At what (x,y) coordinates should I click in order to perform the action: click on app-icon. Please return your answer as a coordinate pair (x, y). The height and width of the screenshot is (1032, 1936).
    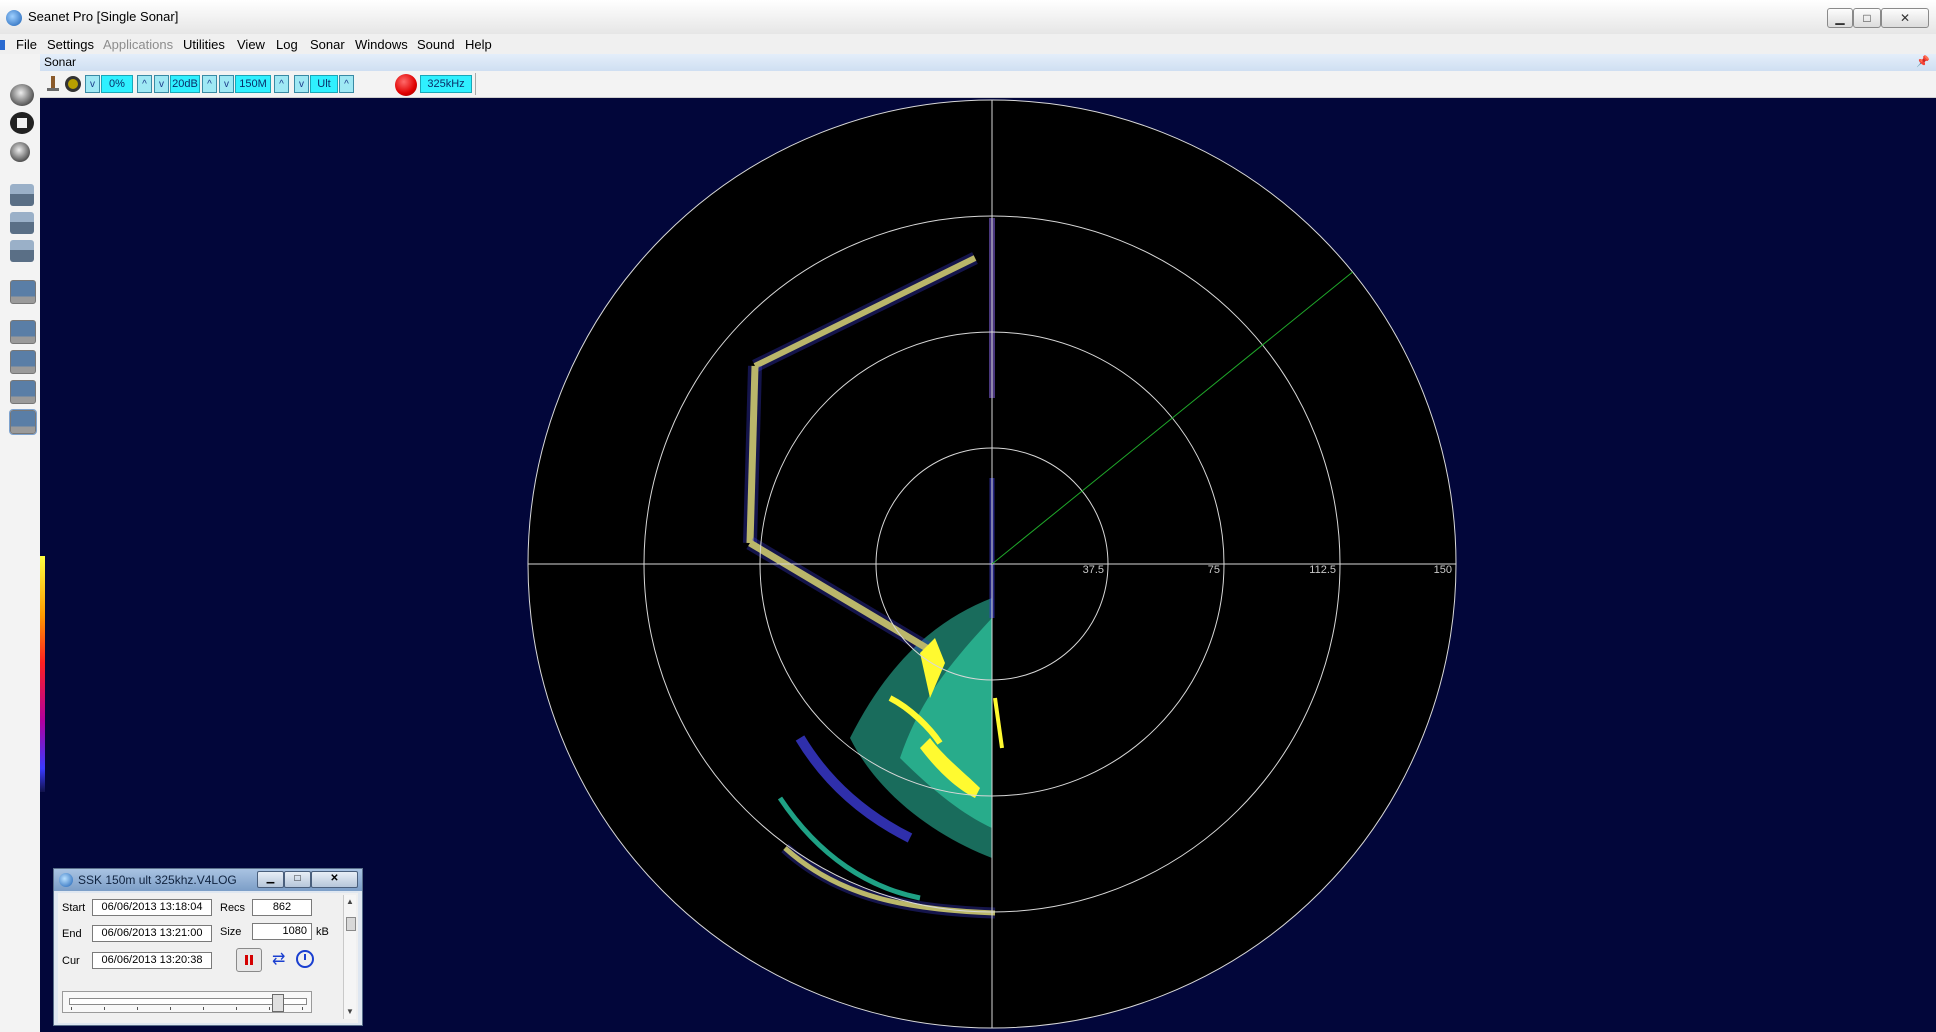
    Looking at the image, I should click on (14, 18).